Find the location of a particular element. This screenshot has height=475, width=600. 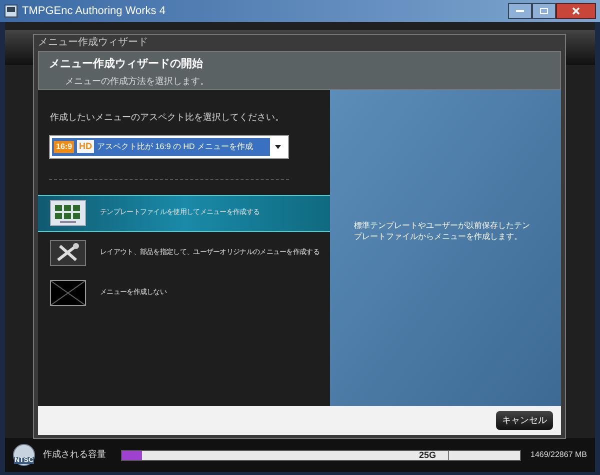

app-icon is located at coordinates (11, 11).